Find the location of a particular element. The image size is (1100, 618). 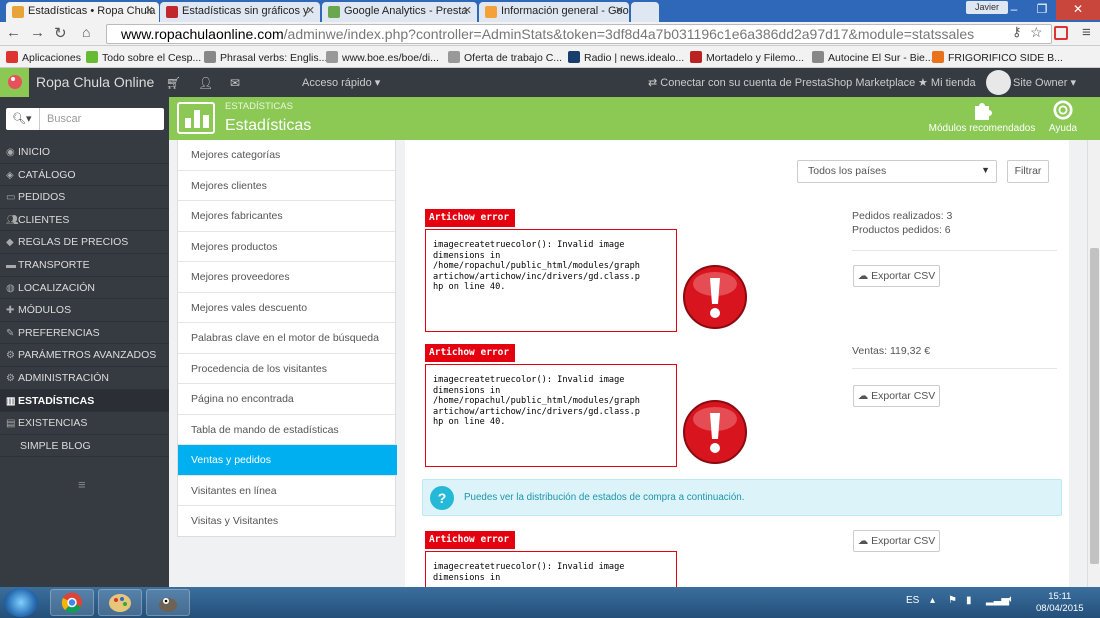

search-icon: 🔍︎▾ is located at coordinates (23, 119).